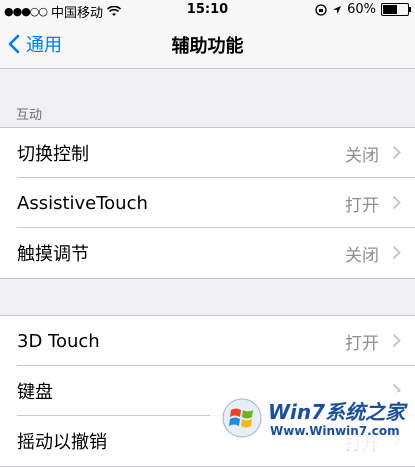  What do you see at coordinates (321, 9) in the screenshot?
I see `rotation-lock-icon` at bounding box center [321, 9].